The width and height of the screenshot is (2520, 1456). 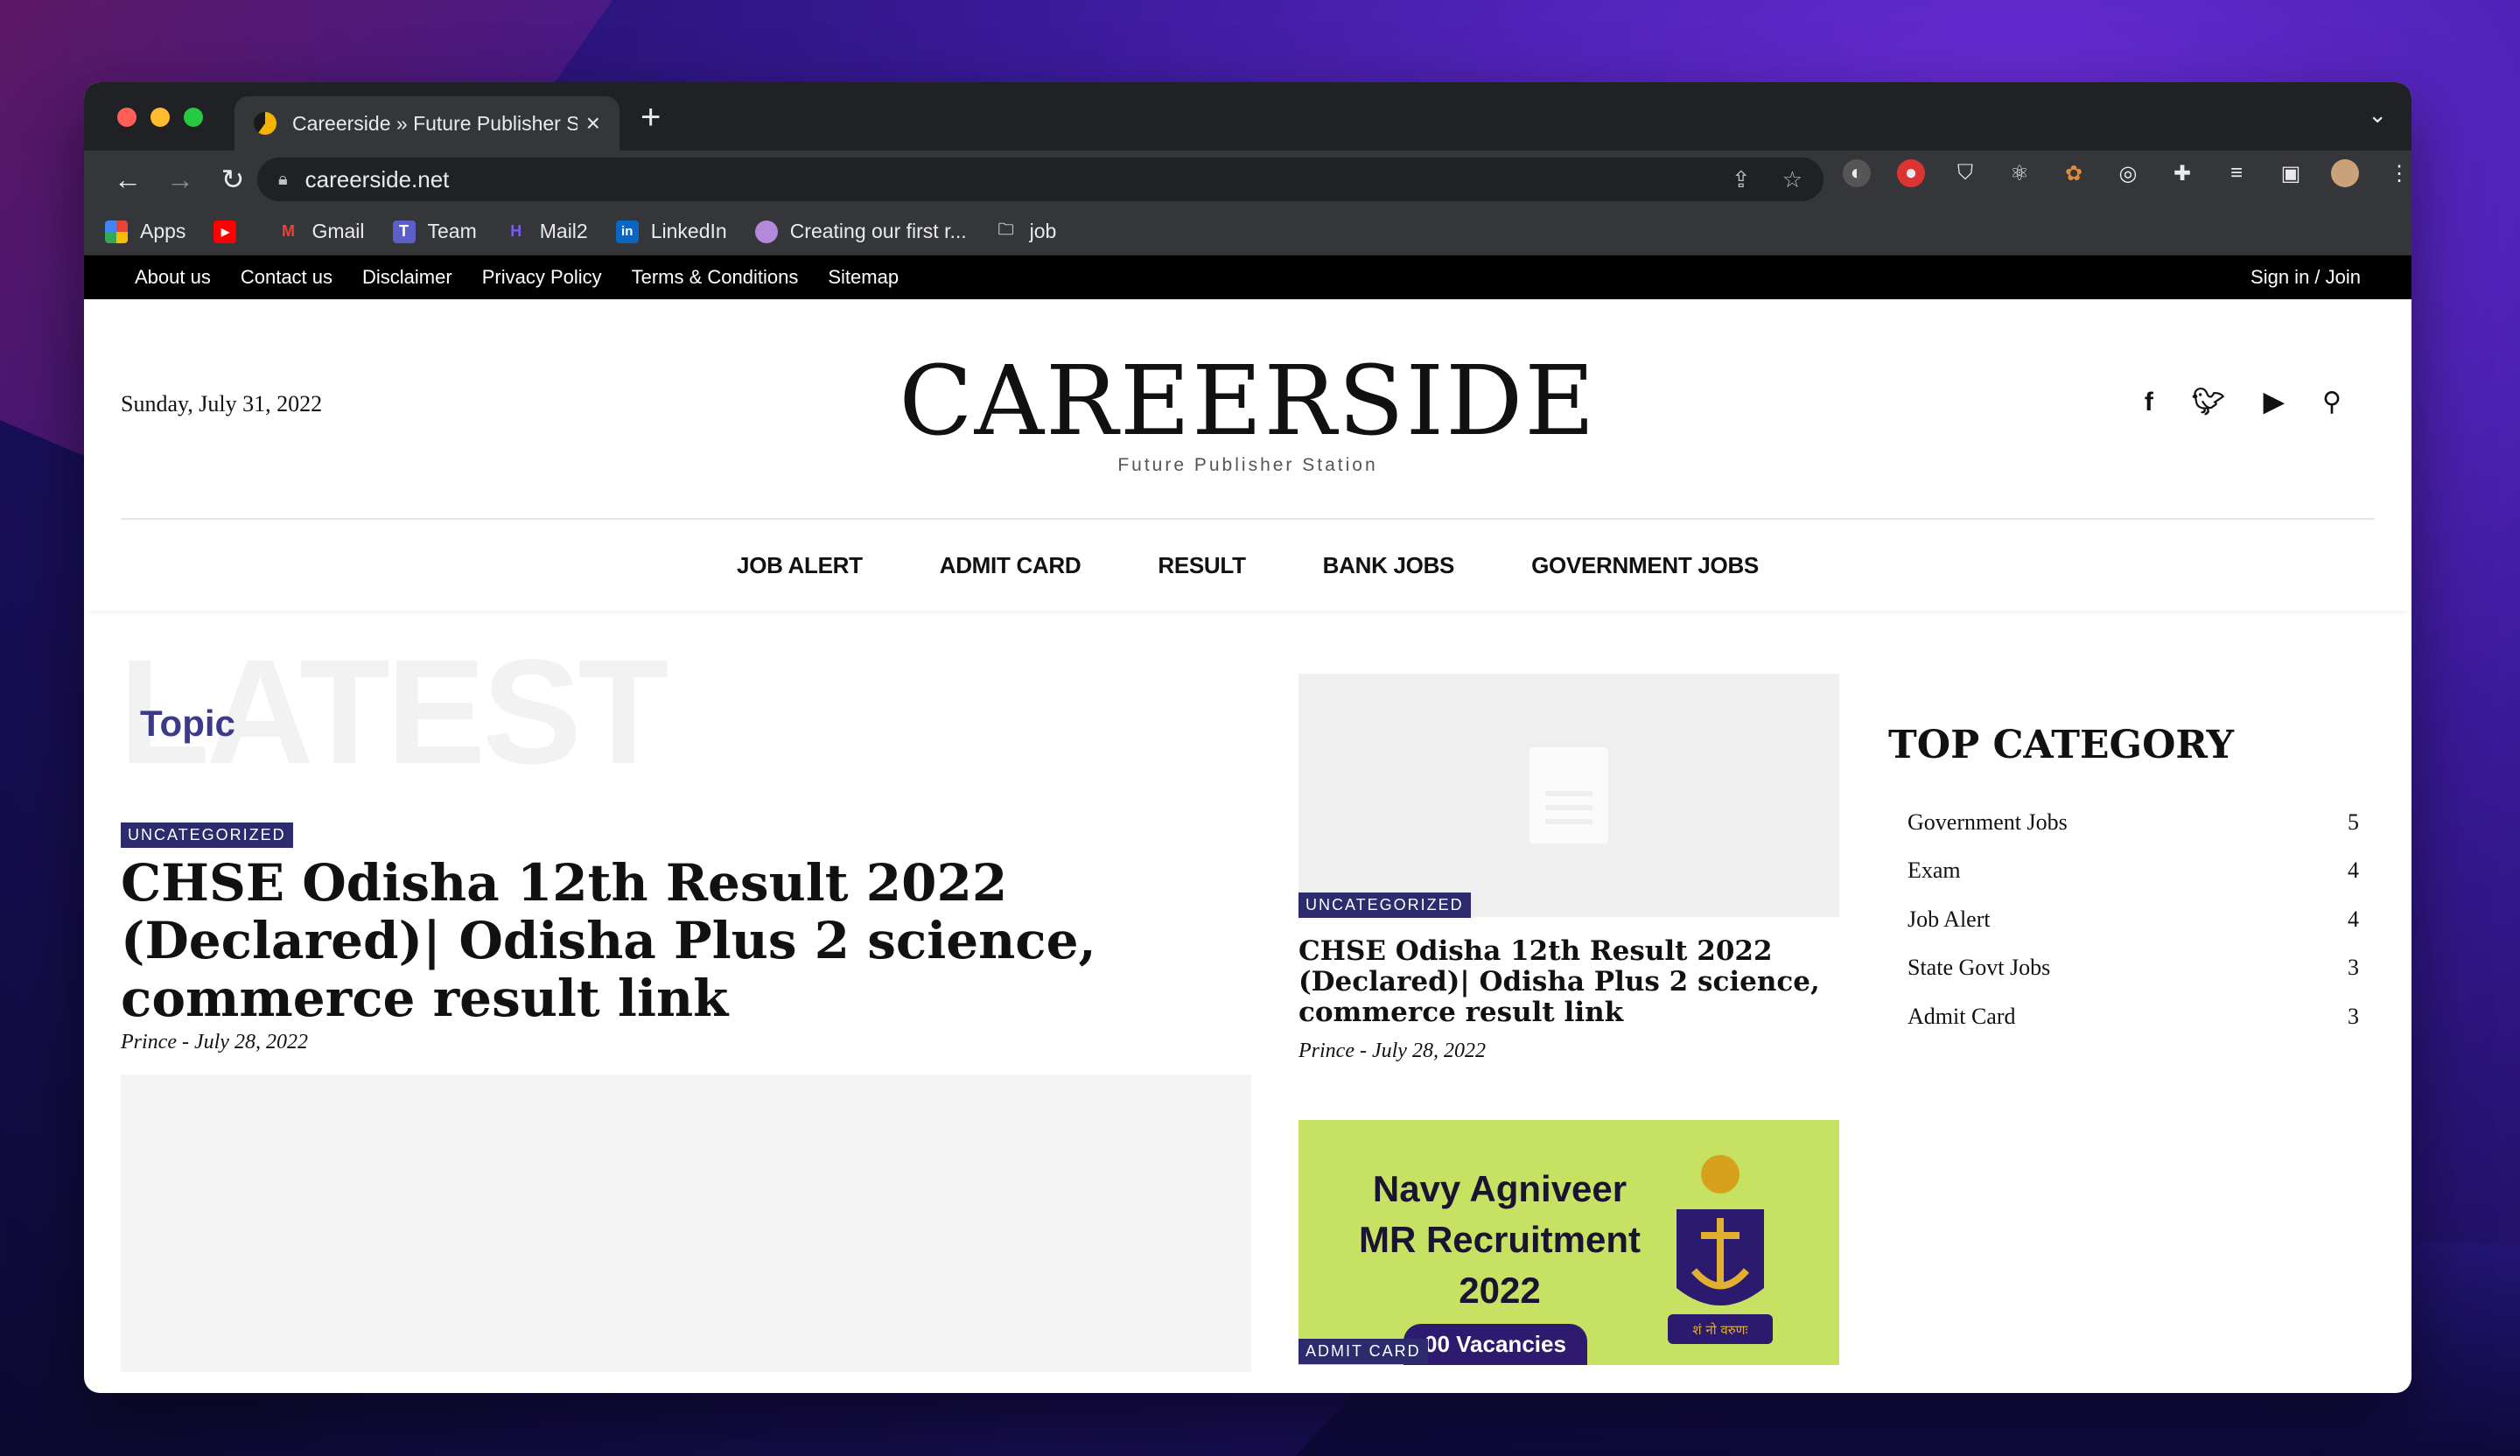 What do you see at coordinates (1043, 231) in the screenshot?
I see `bookmark-label: job` at bounding box center [1043, 231].